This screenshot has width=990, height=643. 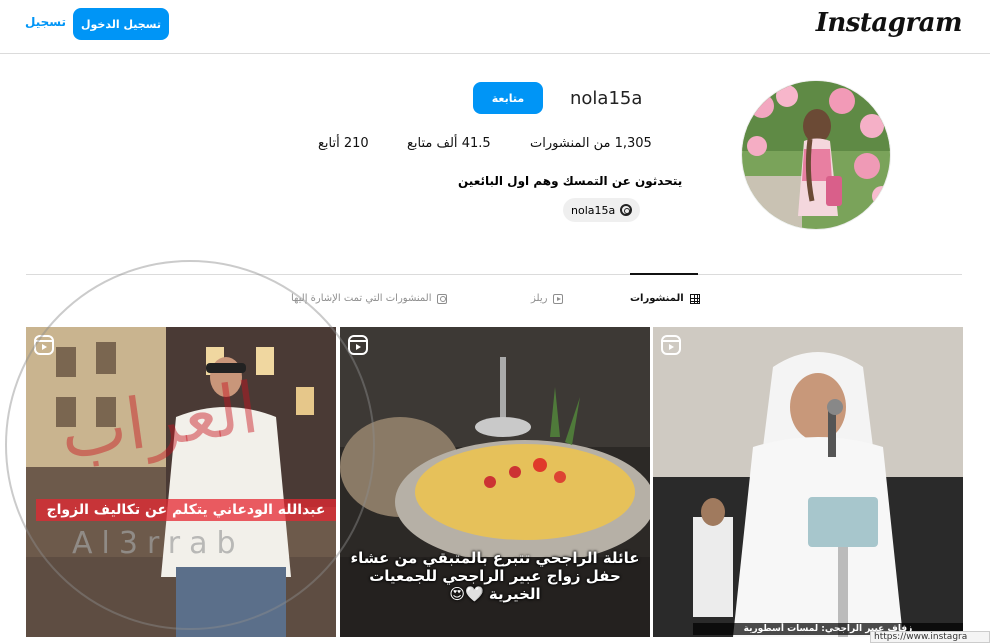 What do you see at coordinates (626, 210) in the screenshot?
I see `threads-icon` at bounding box center [626, 210].